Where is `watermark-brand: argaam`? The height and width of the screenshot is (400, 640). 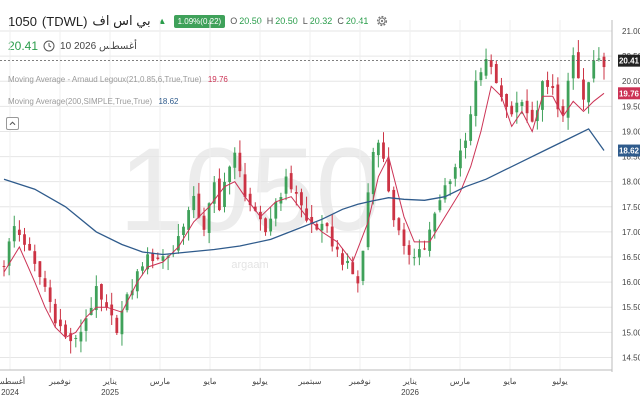
watermark-brand: argaam is located at coordinates (249, 265).